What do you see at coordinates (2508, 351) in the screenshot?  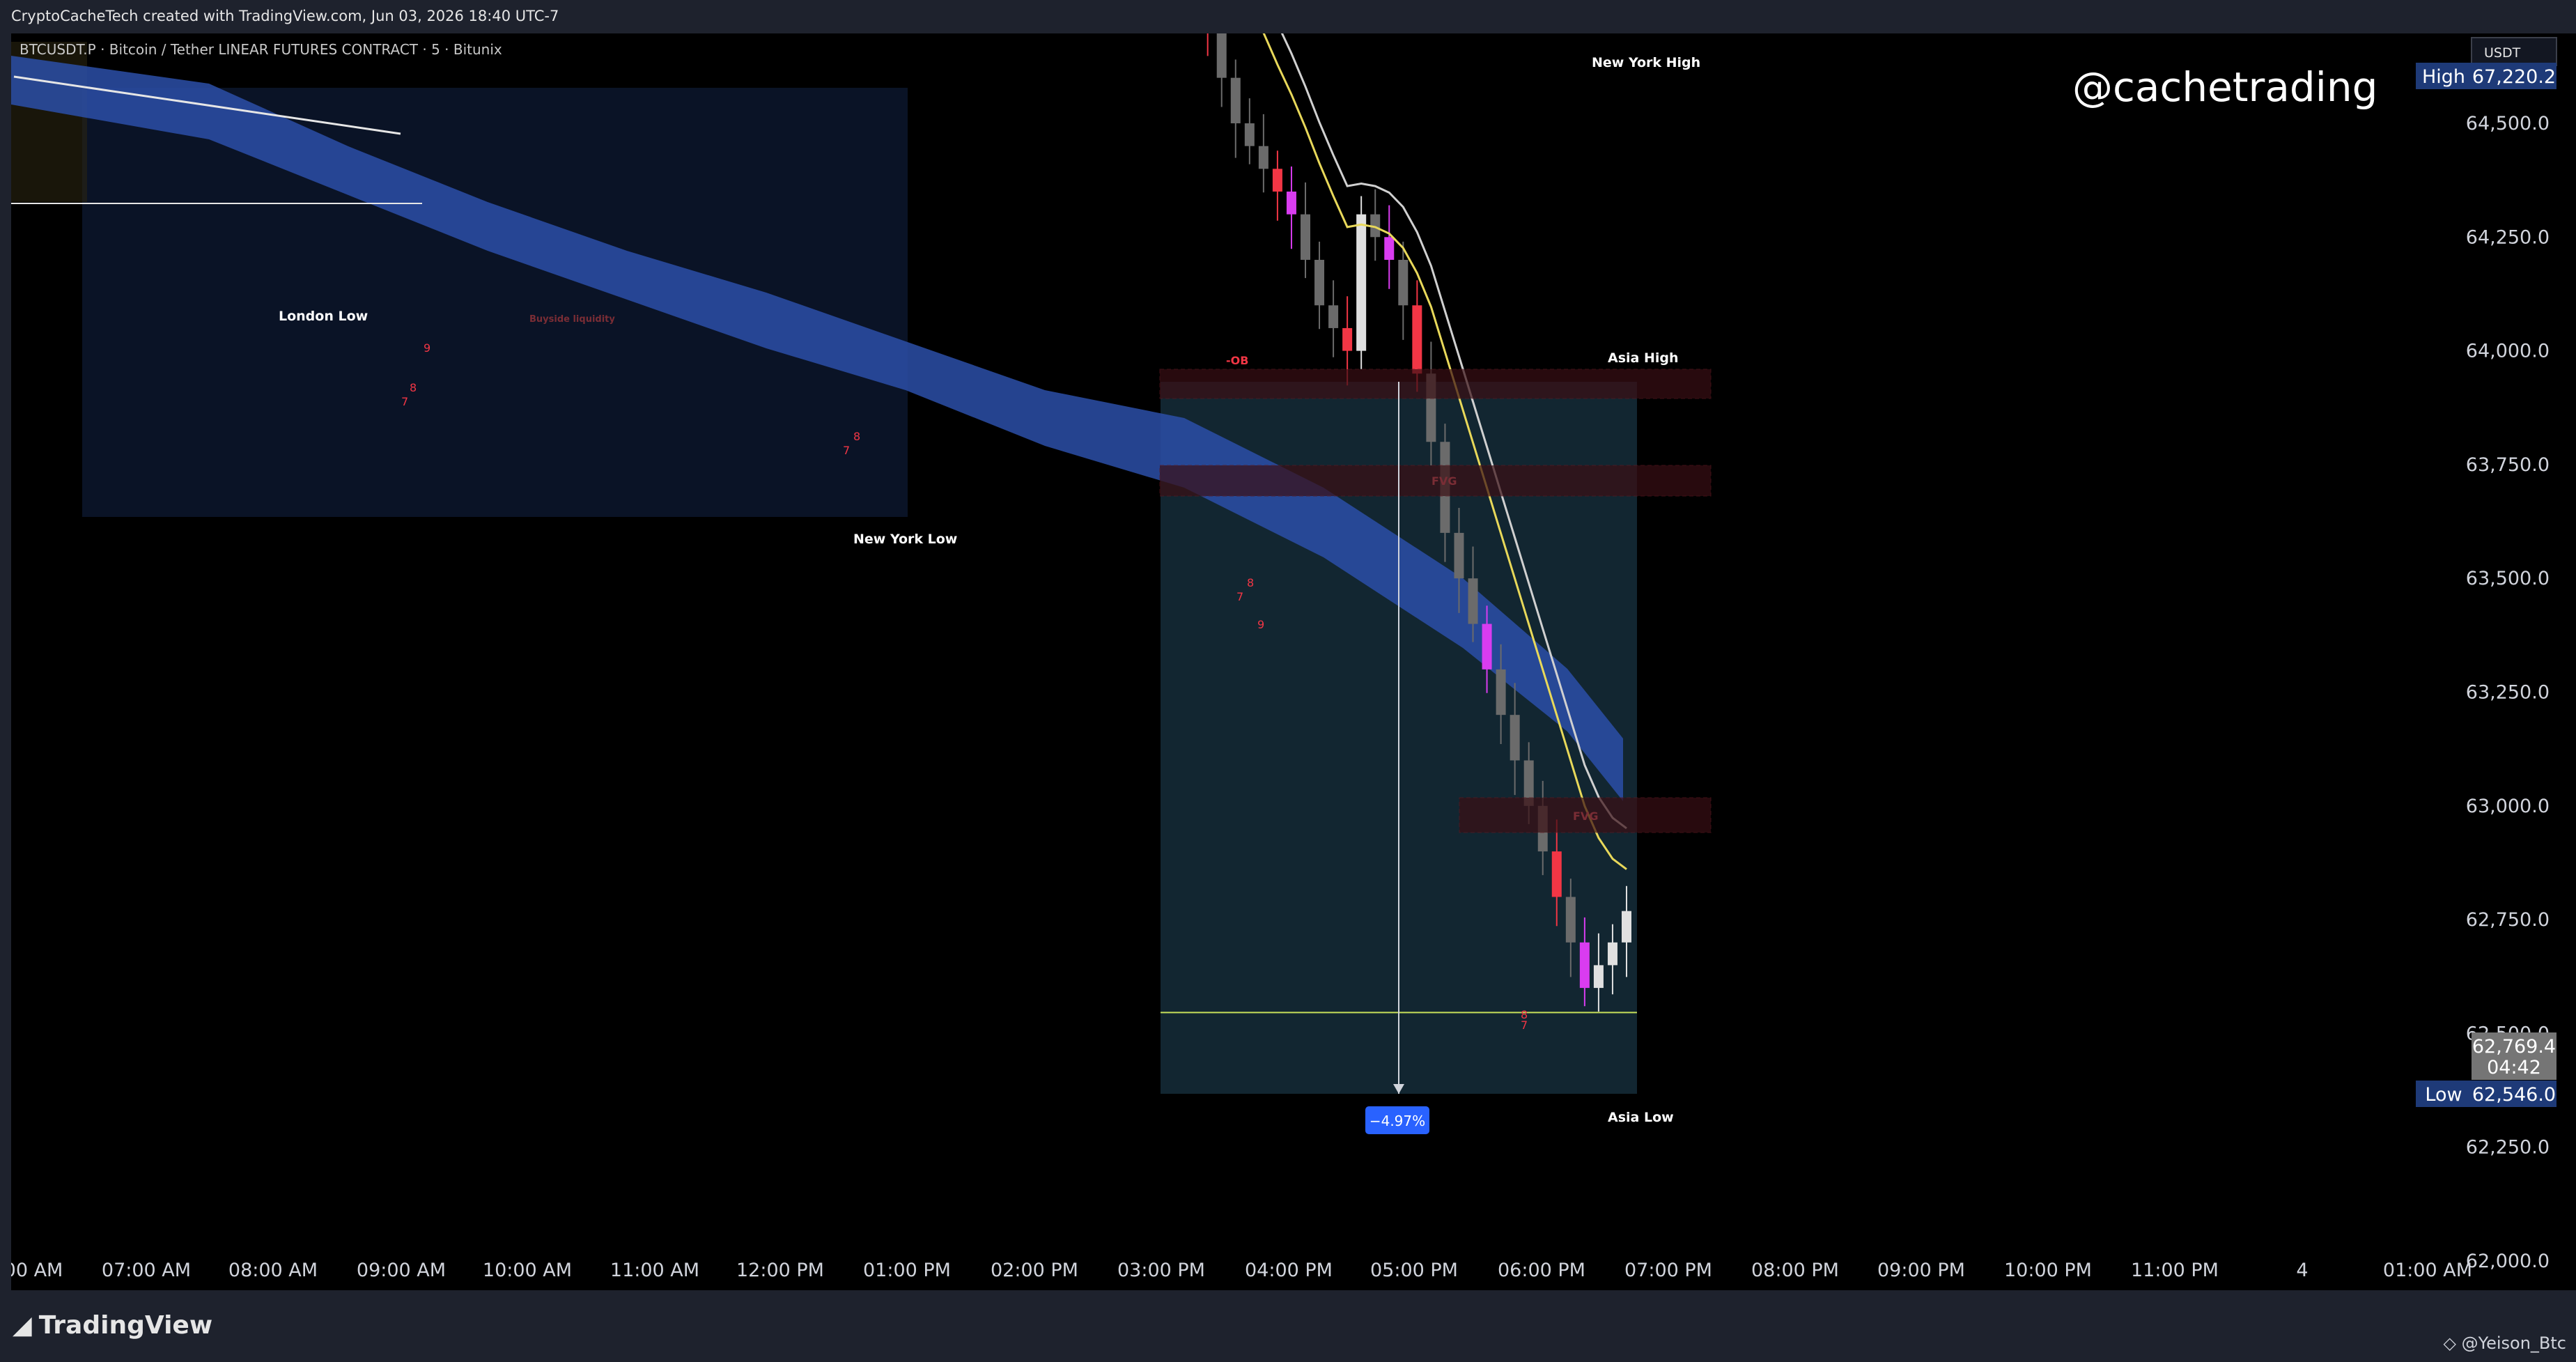 I see `y-tick-label: 64,000.0` at bounding box center [2508, 351].